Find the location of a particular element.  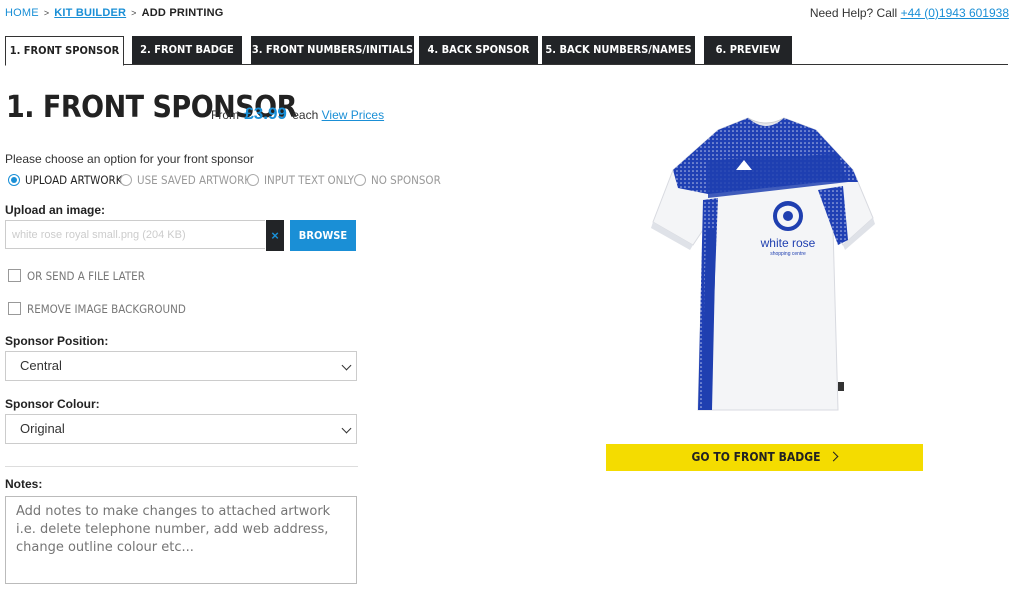

tab-front-badge: 2. FRONT BADGE is located at coordinates (187, 50).